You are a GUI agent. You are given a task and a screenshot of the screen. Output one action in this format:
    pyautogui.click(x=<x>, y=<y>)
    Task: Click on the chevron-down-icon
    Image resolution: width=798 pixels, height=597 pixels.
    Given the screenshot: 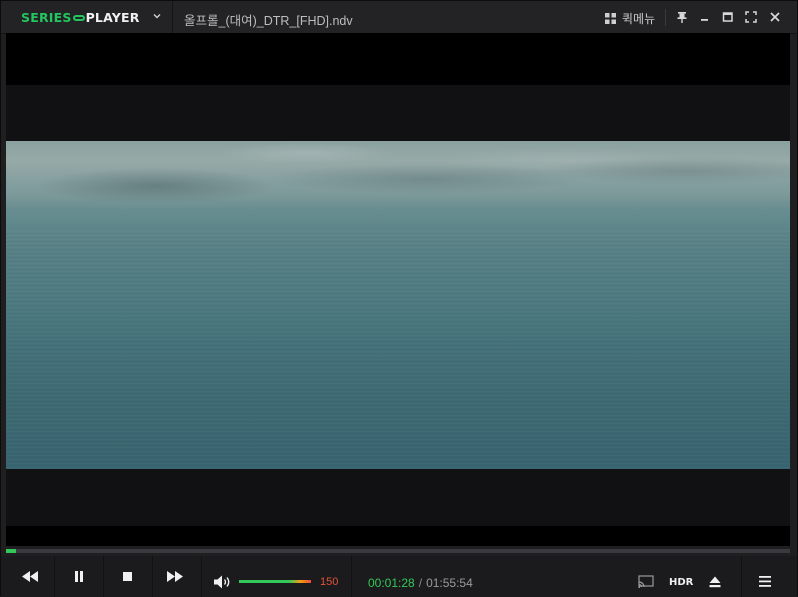 What is the action you would take?
    pyautogui.click(x=157, y=16)
    